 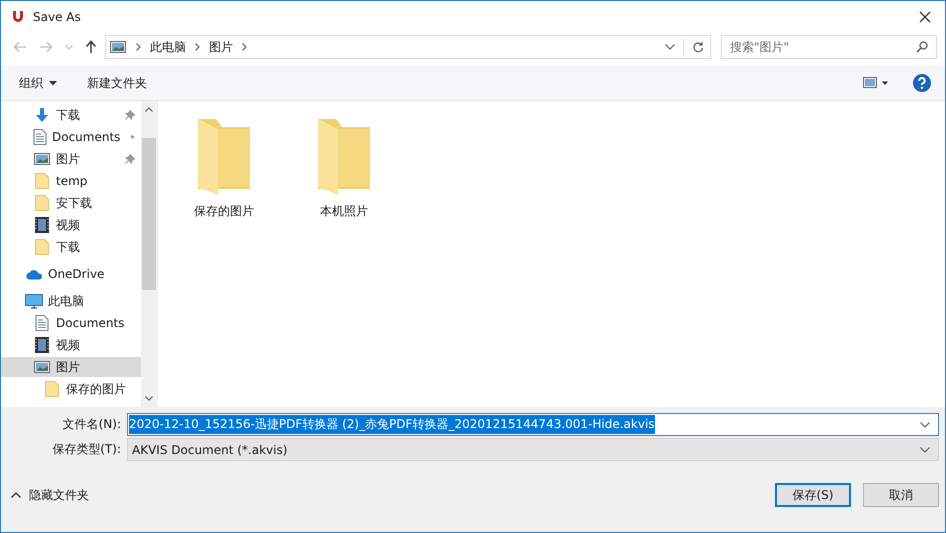 I want to click on navigation-item: 安下载, so click(x=71, y=203).